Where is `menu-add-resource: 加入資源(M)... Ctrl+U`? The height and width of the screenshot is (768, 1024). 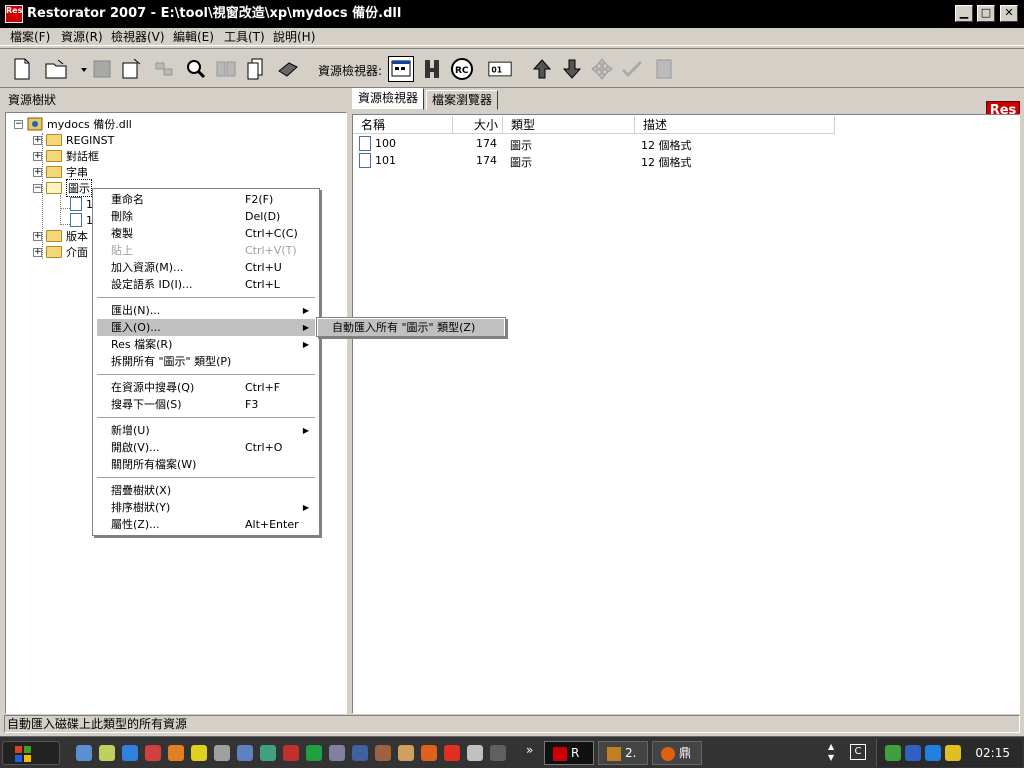 menu-add-resource: 加入資源(M)... Ctrl+U is located at coordinates (206, 267).